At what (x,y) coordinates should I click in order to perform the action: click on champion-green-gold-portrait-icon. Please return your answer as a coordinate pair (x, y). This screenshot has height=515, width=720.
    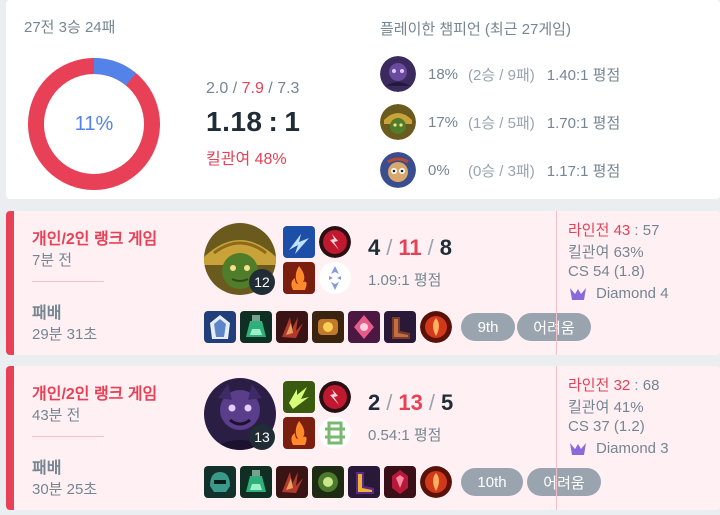
    Looking at the image, I should click on (398, 122).